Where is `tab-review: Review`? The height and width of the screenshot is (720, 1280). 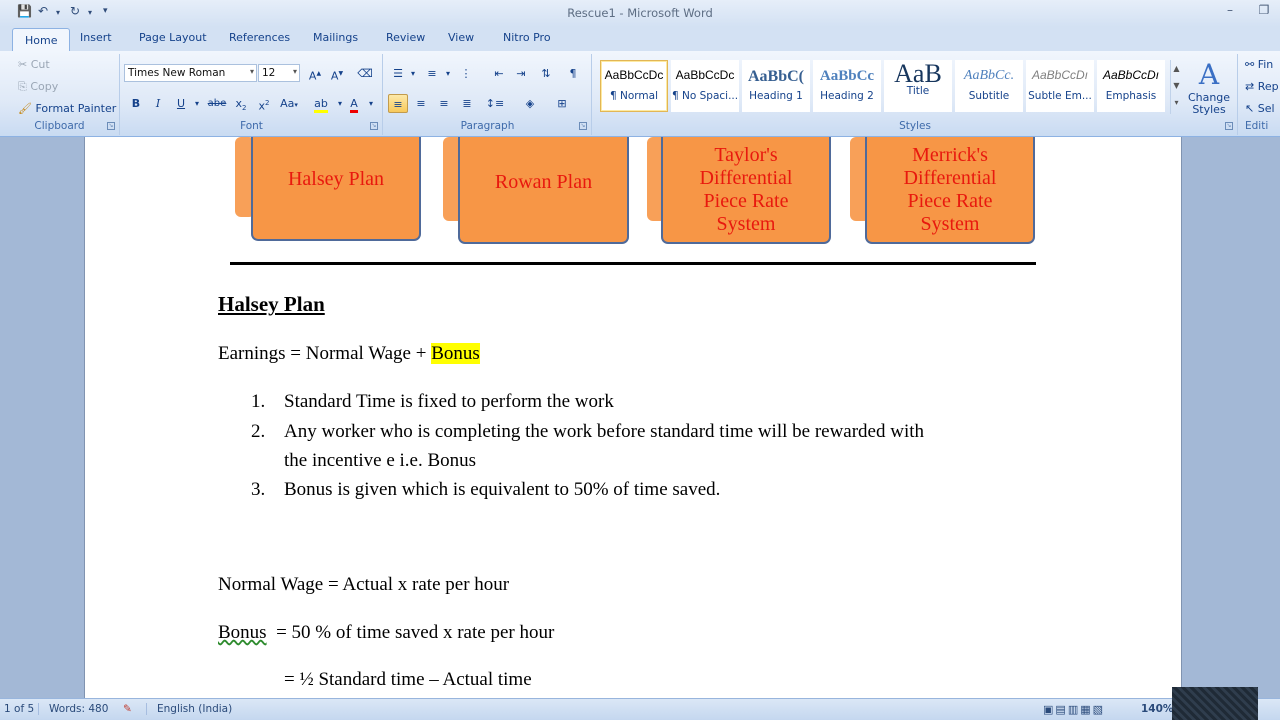 tab-review: Review is located at coordinates (405, 37).